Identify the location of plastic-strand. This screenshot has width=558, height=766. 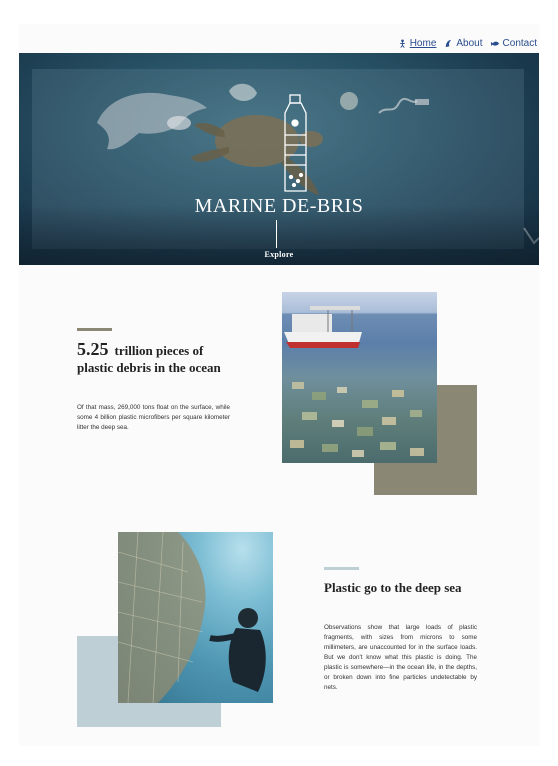
(398, 106).